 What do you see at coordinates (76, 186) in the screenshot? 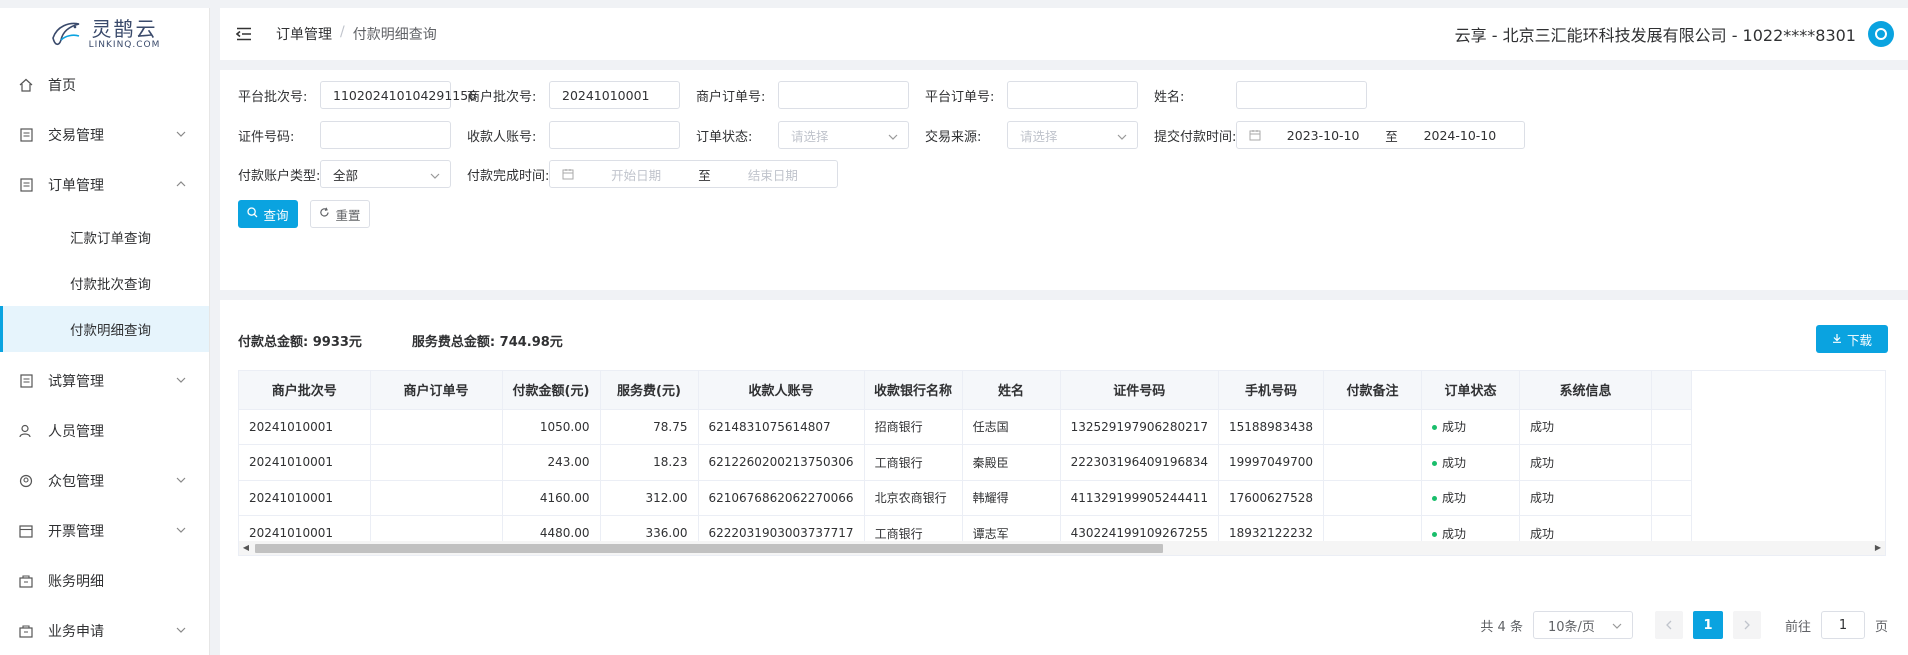
I see `sidebar-item-label: 订单管理` at bounding box center [76, 186].